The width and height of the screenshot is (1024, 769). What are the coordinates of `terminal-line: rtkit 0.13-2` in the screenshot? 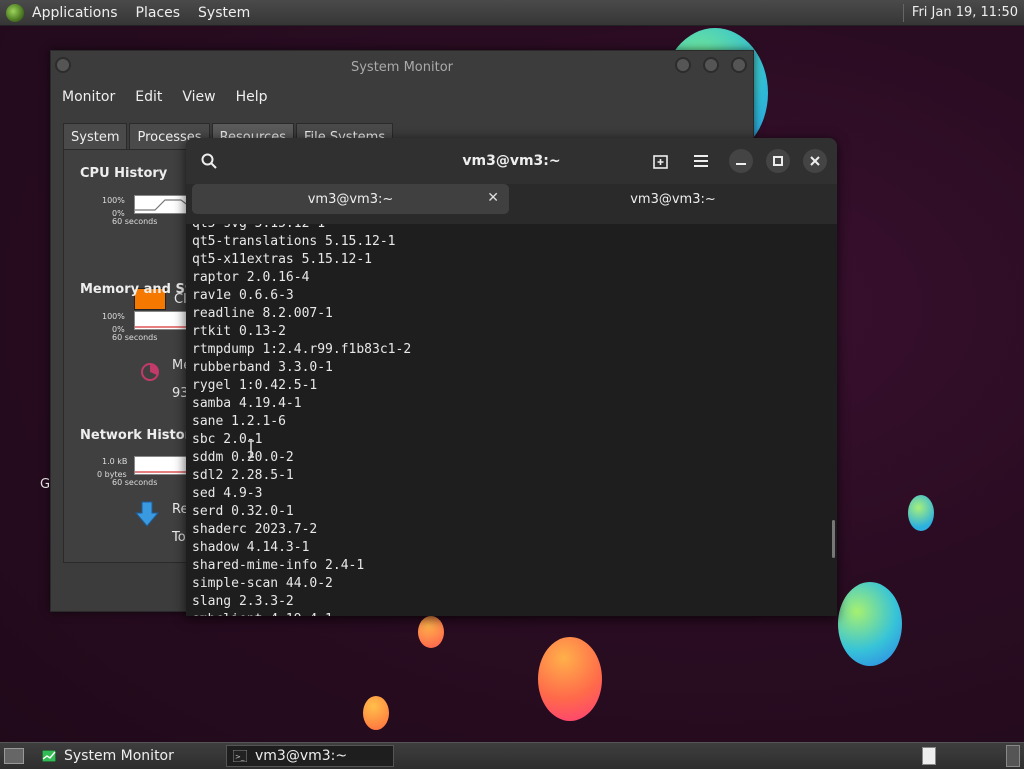 It's located at (239, 331).